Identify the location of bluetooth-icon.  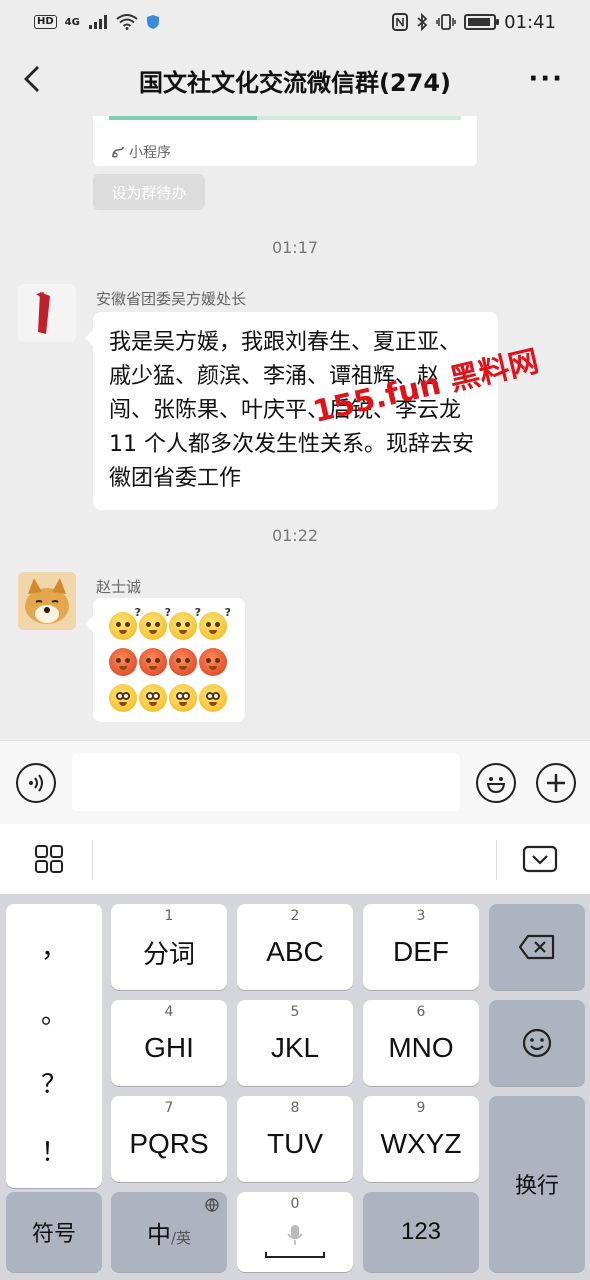
(422, 22).